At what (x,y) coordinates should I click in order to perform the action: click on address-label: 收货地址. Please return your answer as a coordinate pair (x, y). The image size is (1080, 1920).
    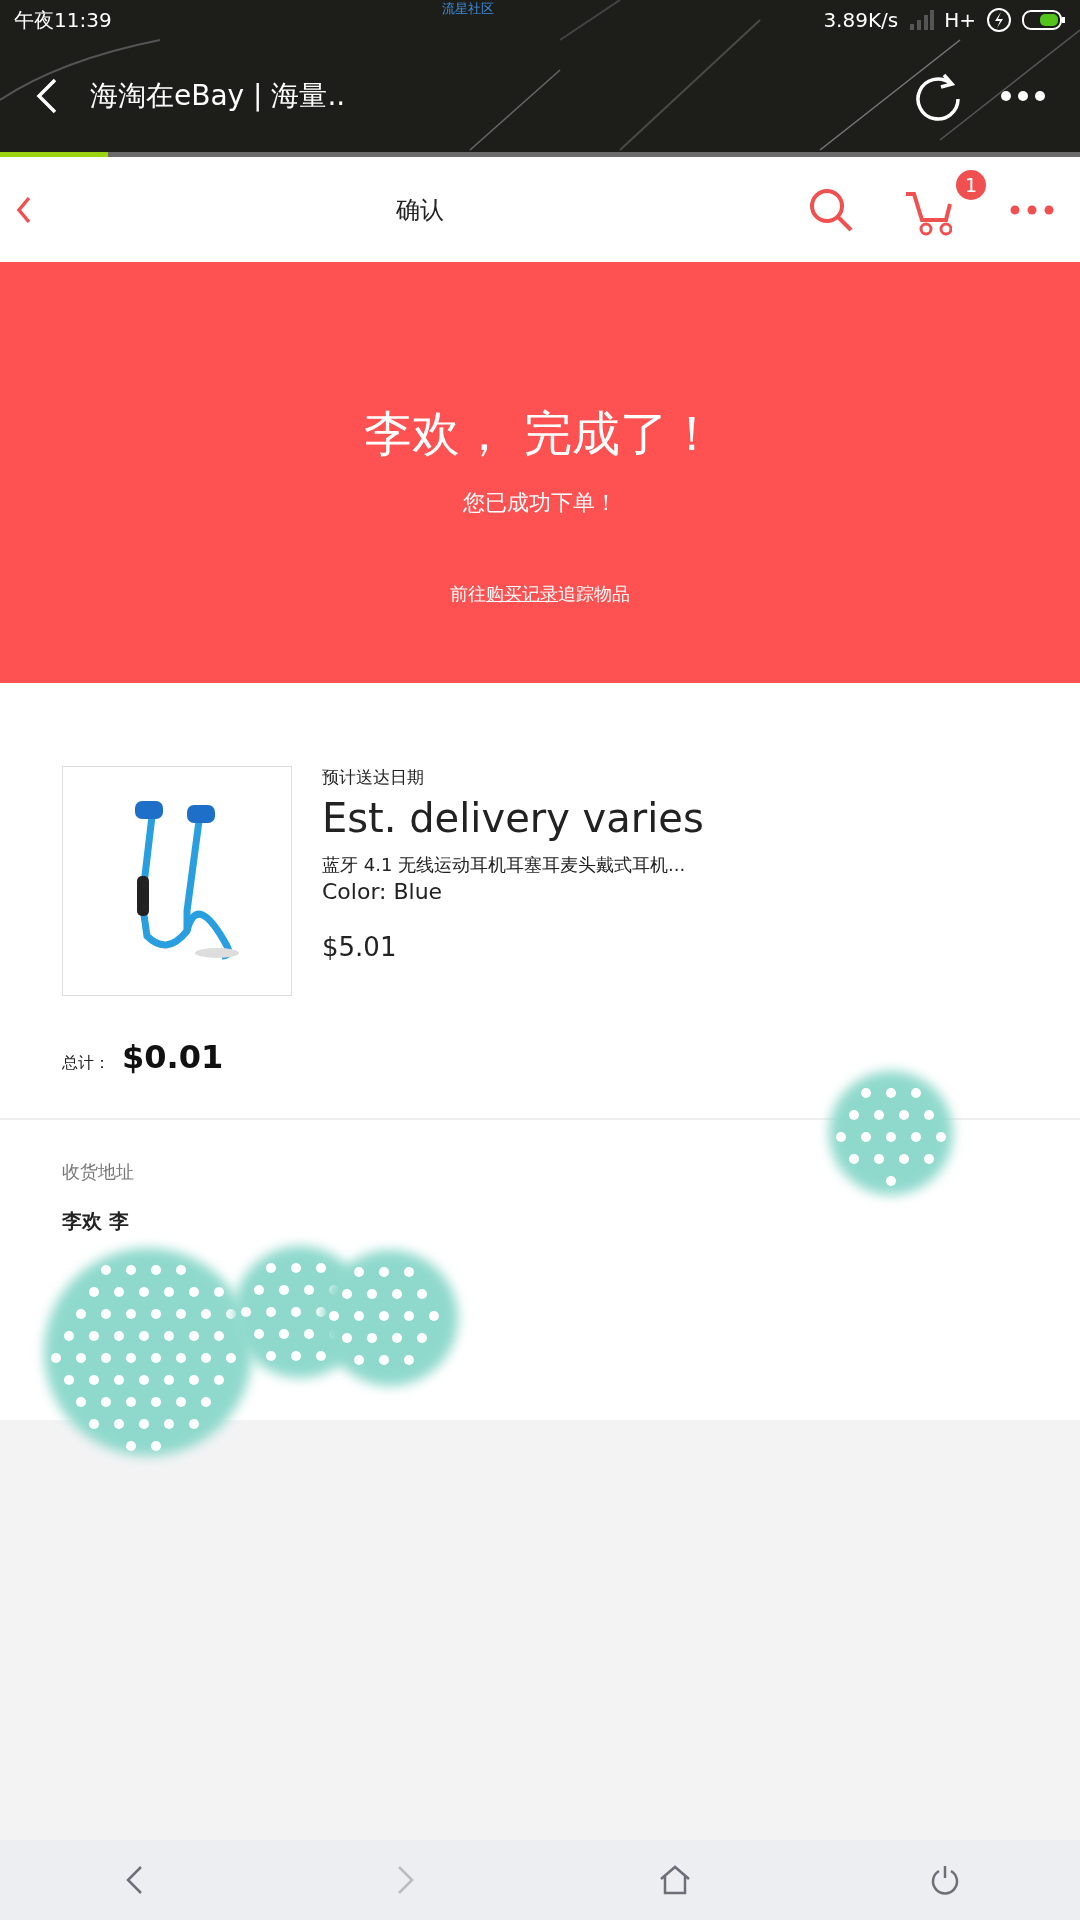
    Looking at the image, I should click on (98, 1172).